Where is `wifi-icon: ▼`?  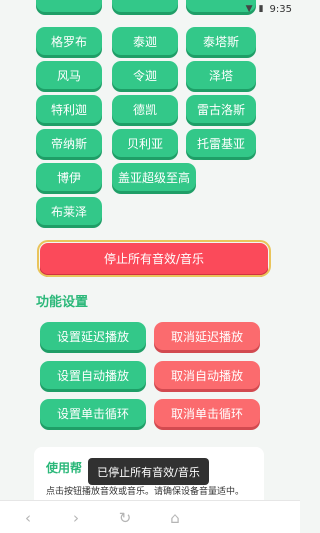 wifi-icon: ▼ is located at coordinates (249, 9).